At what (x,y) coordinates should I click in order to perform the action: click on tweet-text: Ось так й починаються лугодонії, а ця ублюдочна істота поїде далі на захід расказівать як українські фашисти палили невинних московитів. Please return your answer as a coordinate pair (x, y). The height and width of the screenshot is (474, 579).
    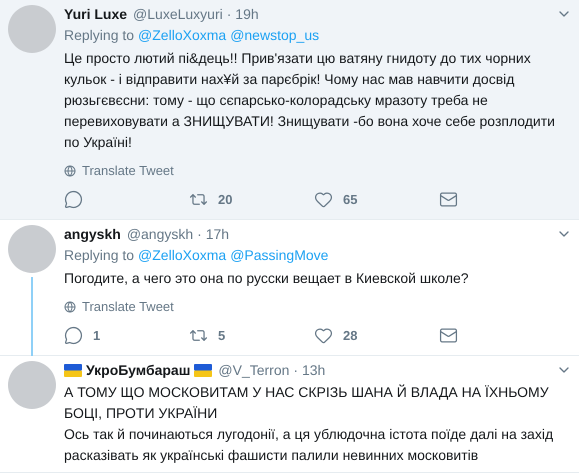
    Looking at the image, I should click on (309, 445).